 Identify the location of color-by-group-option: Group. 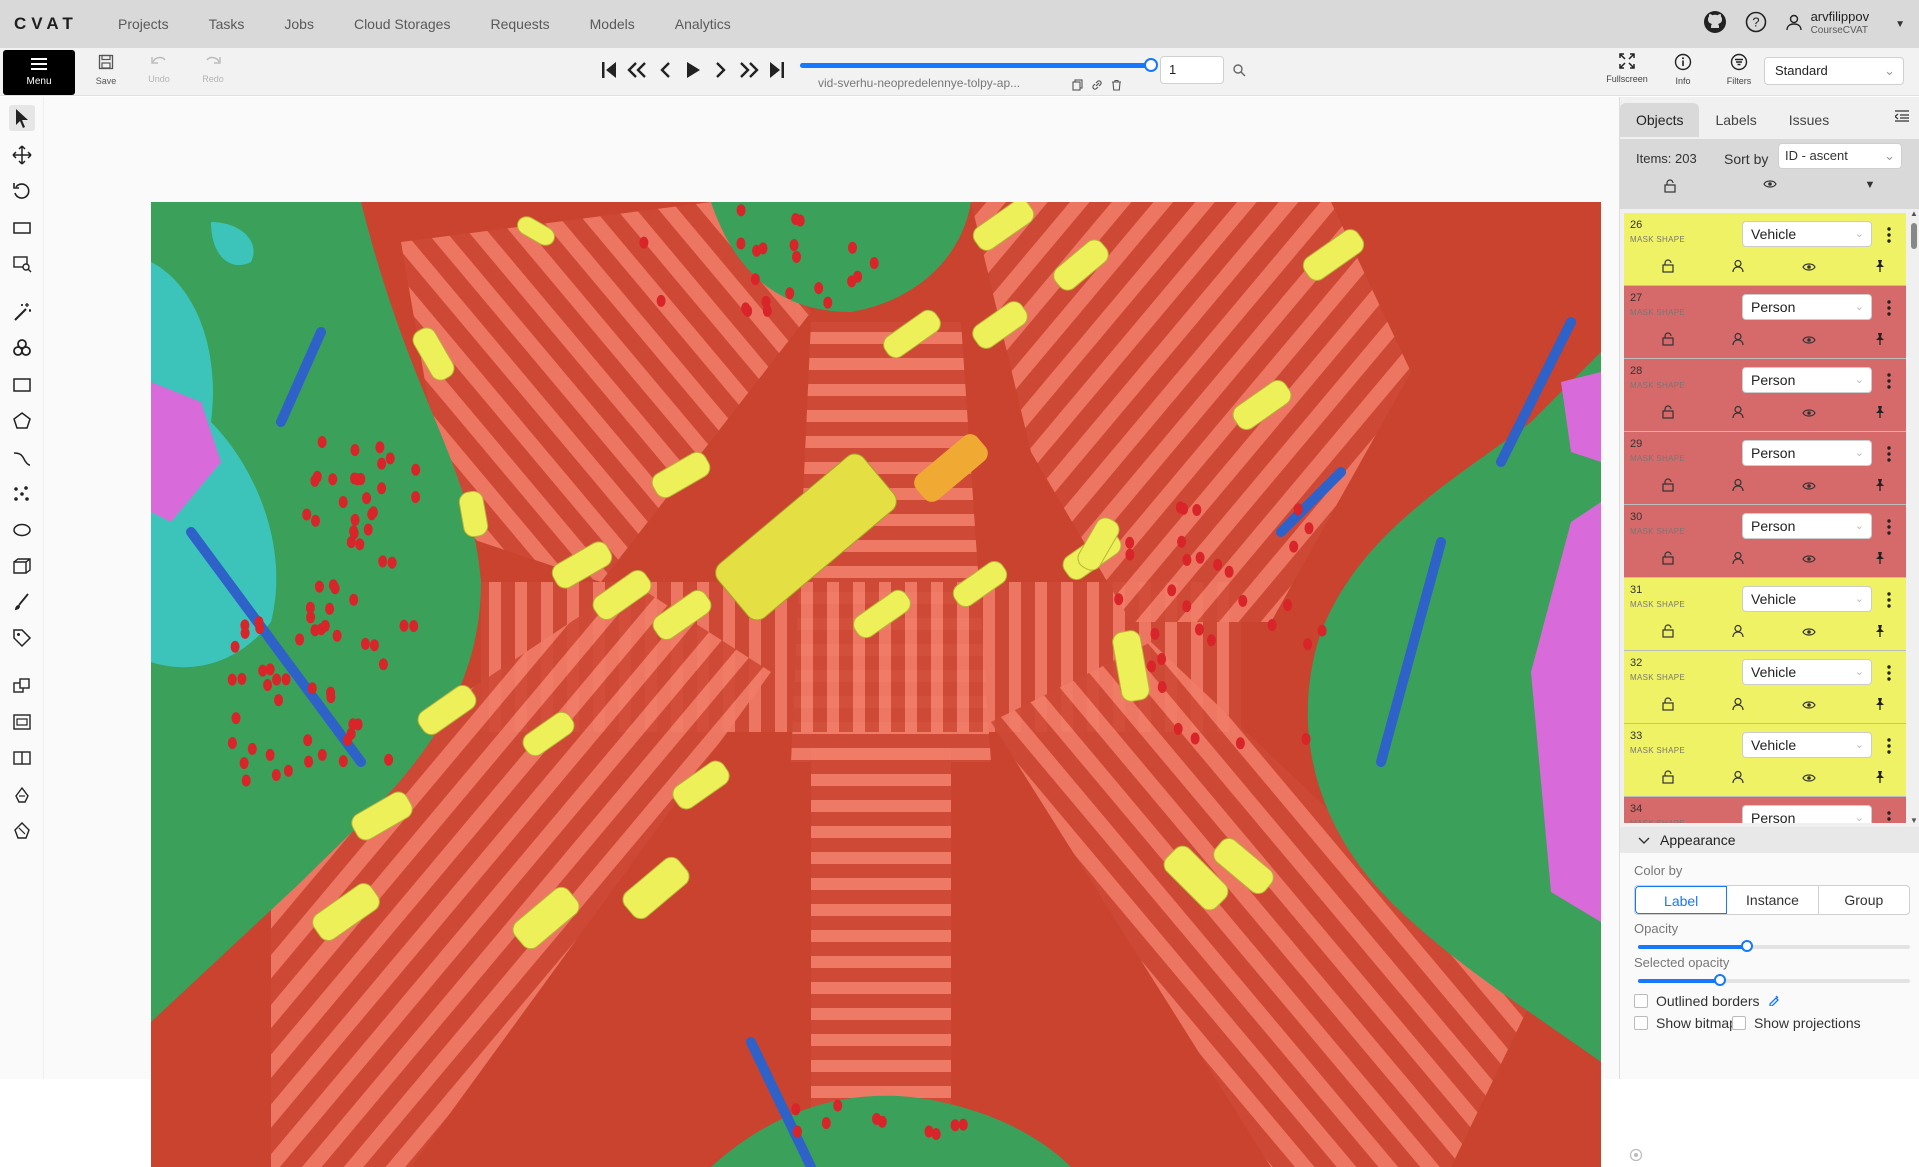
(1864, 900).